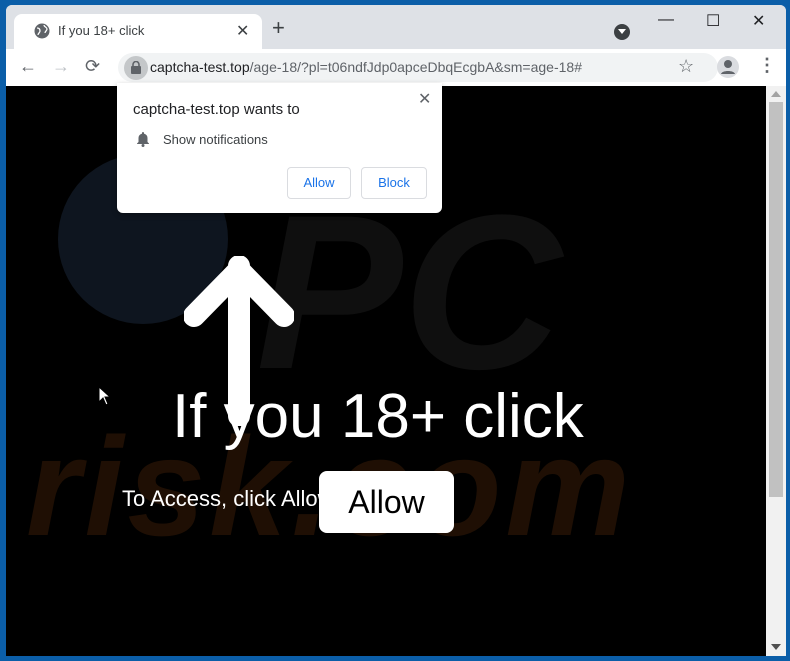  What do you see at coordinates (228, 498) in the screenshot?
I see `page-subline: To Access, click Allow` at bounding box center [228, 498].